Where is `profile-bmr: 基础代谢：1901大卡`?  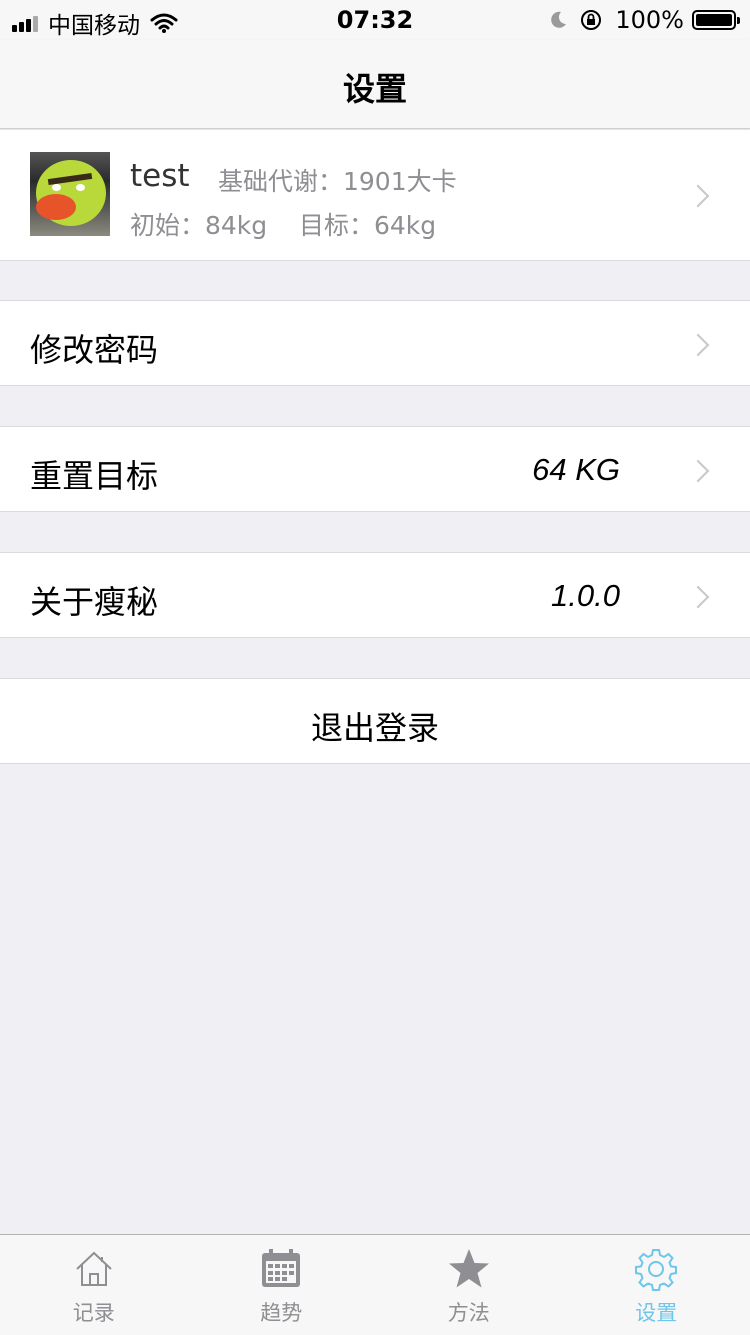
profile-bmr: 基础代谢：1901大卡 is located at coordinates (337, 180).